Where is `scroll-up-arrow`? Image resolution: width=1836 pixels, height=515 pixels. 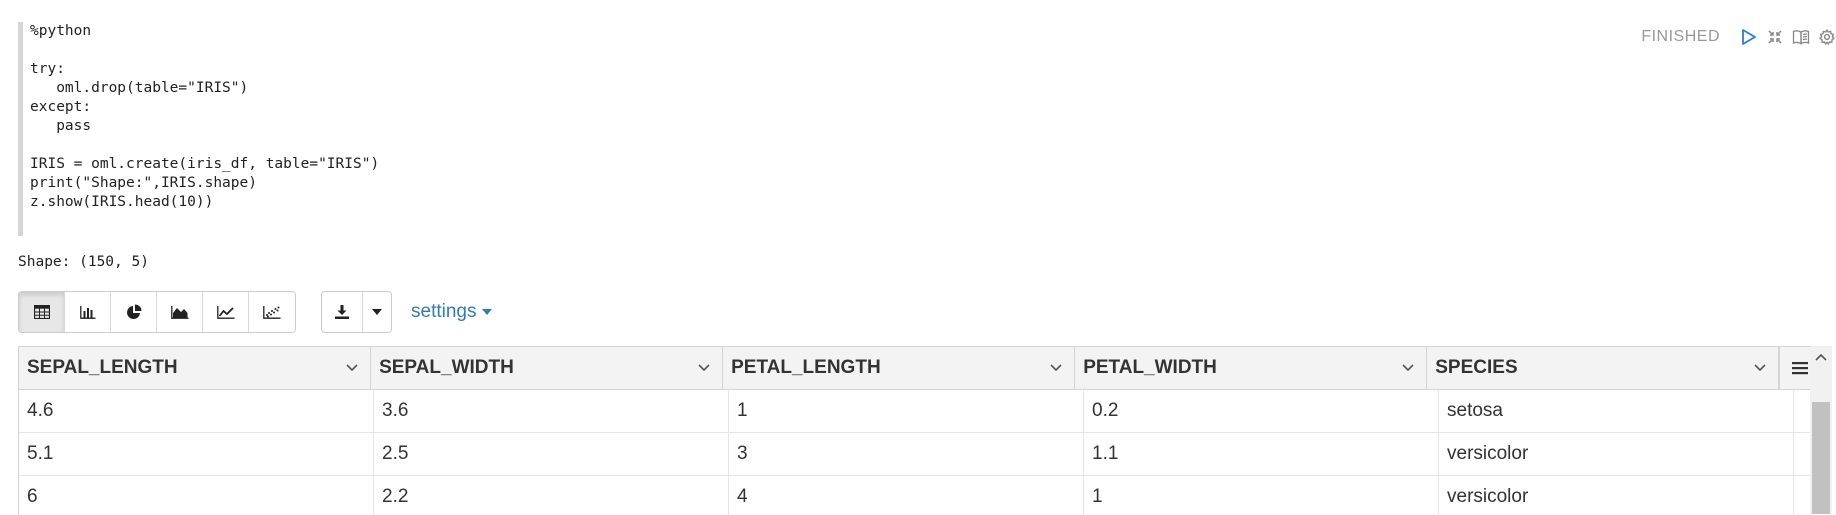 scroll-up-arrow is located at coordinates (1821, 357).